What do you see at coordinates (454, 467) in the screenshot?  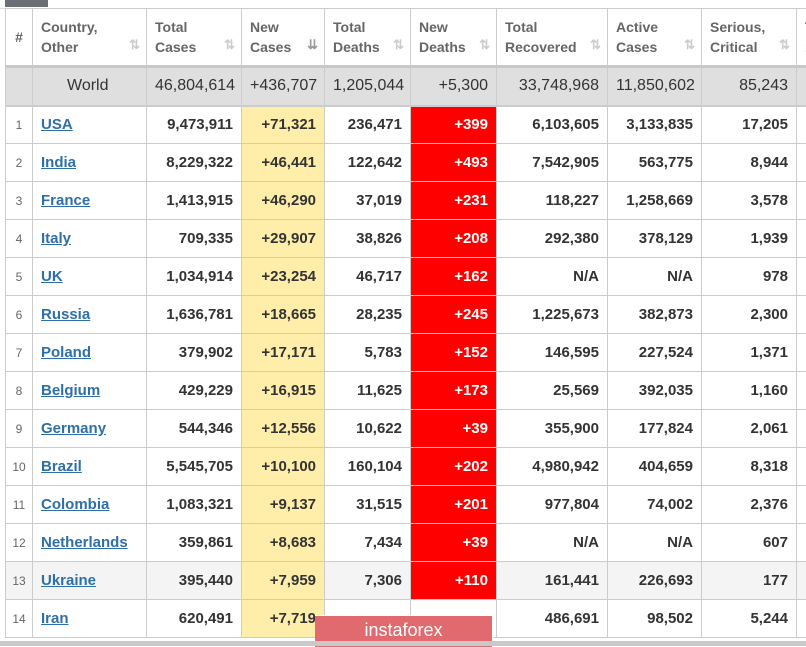 I see `cell-new-deaths: +202` at bounding box center [454, 467].